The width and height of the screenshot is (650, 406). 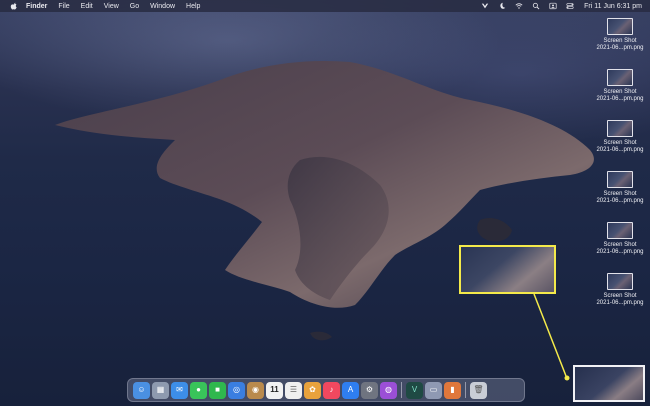 What do you see at coordinates (570, 6) in the screenshot?
I see `control-center-icon` at bounding box center [570, 6].